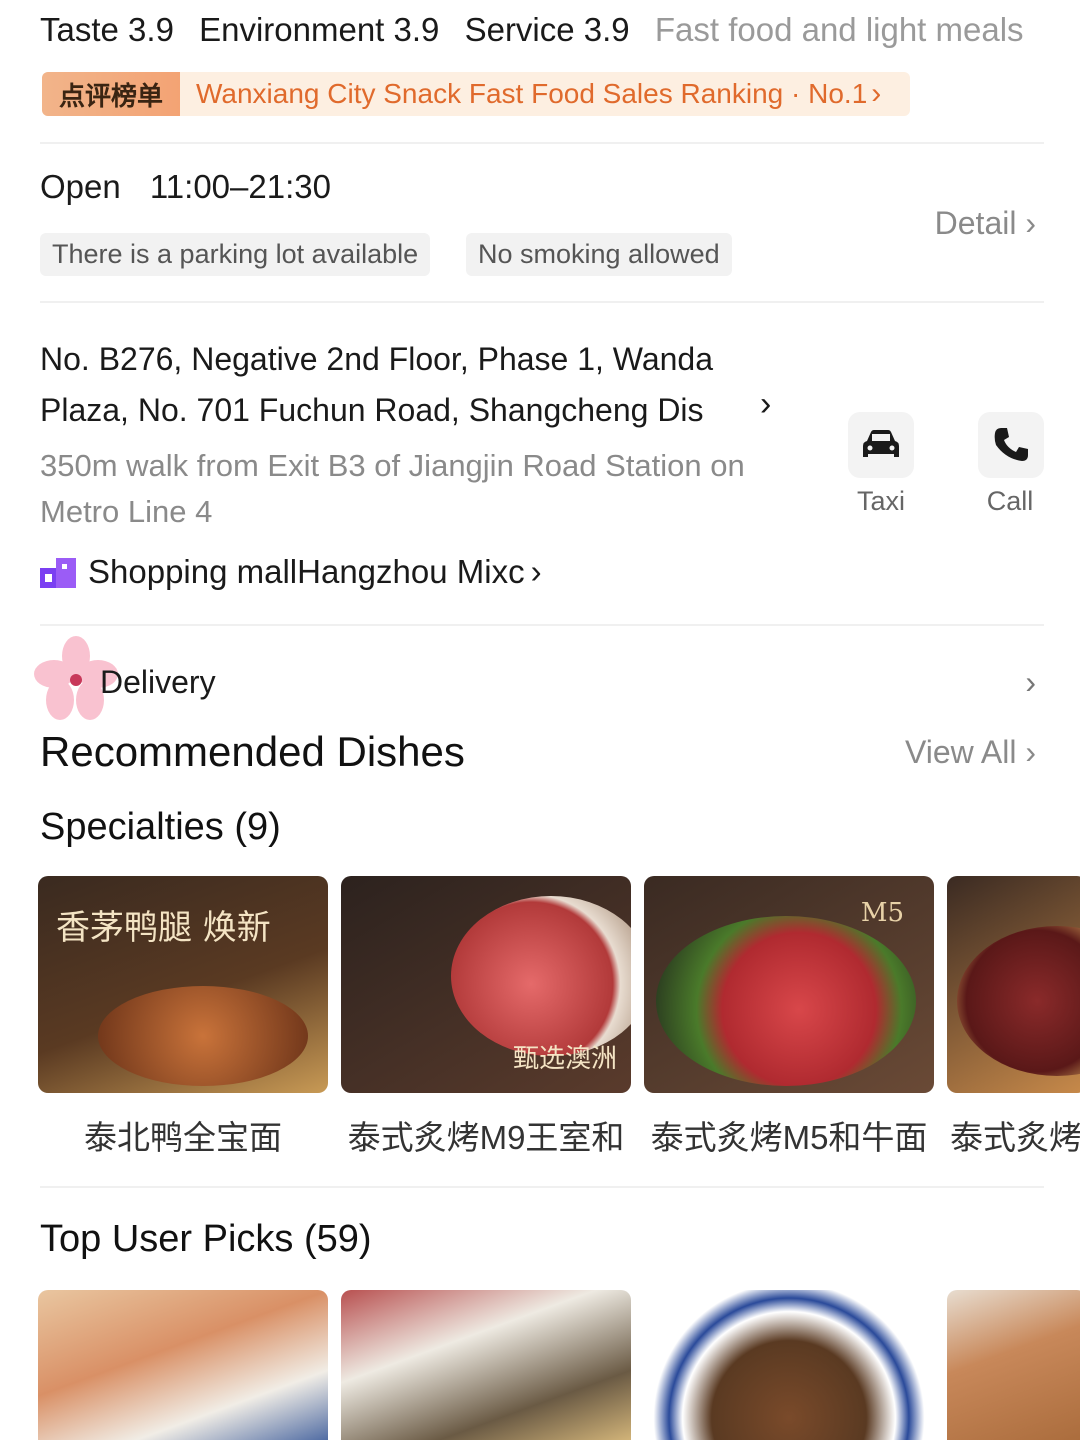 Image resolution: width=1080 pixels, height=1440 pixels. I want to click on hours-label: Open, so click(80, 186).